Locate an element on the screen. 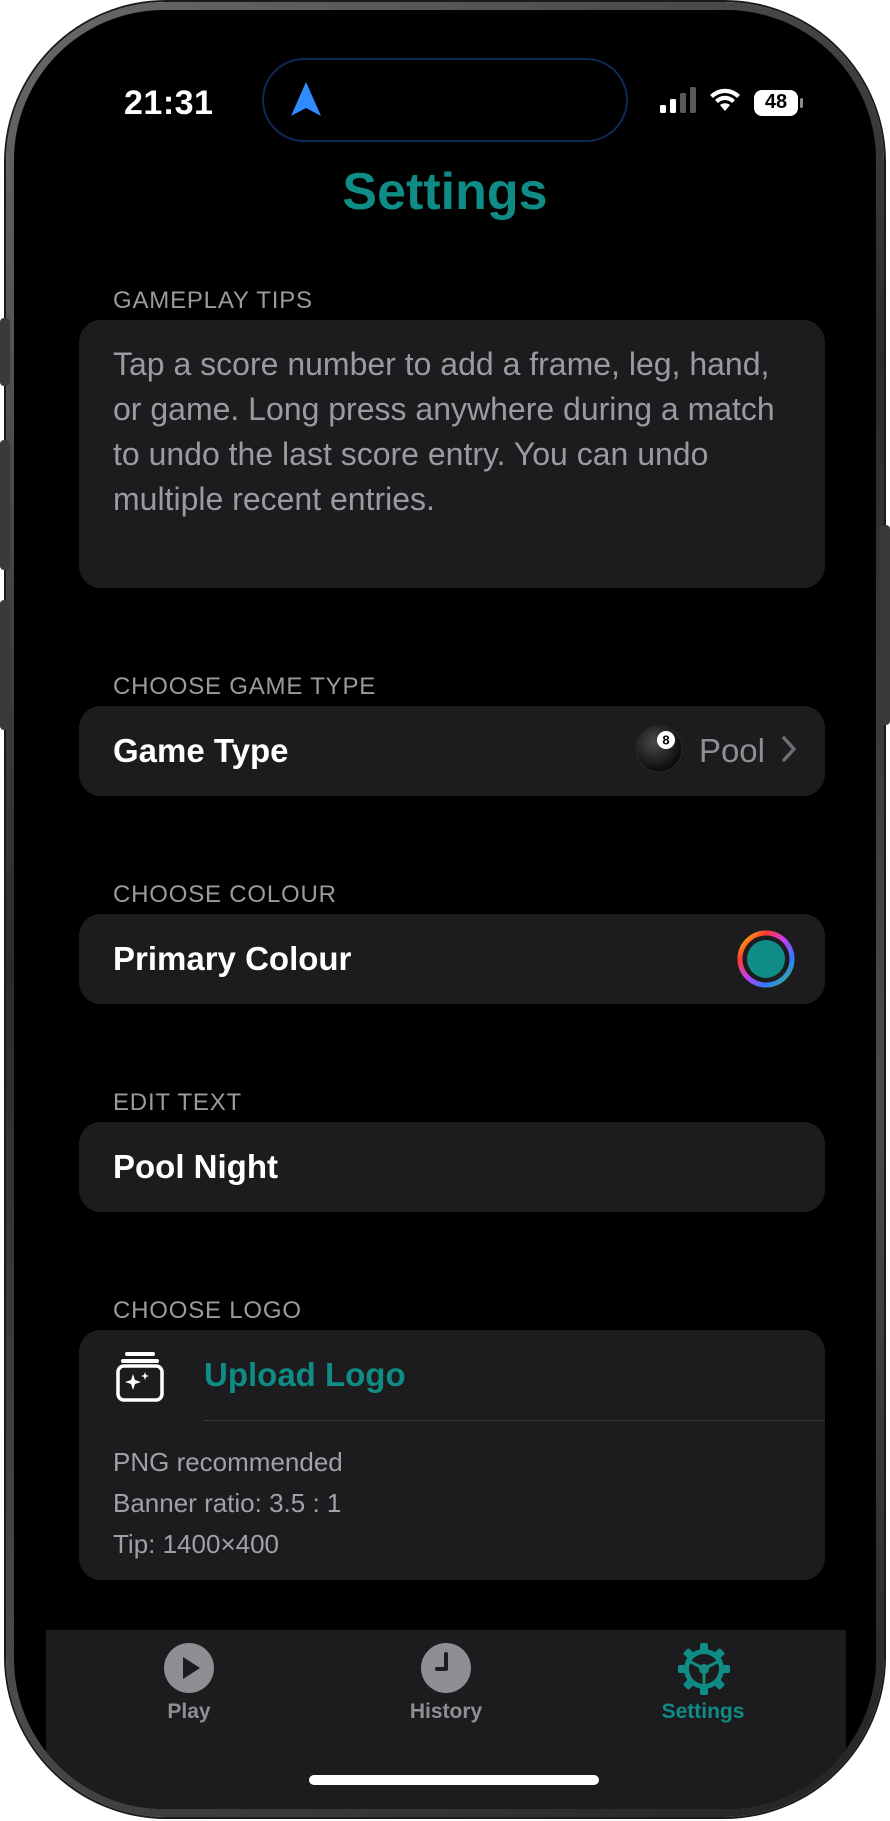  status-indicators: 48 is located at coordinates (731, 102).